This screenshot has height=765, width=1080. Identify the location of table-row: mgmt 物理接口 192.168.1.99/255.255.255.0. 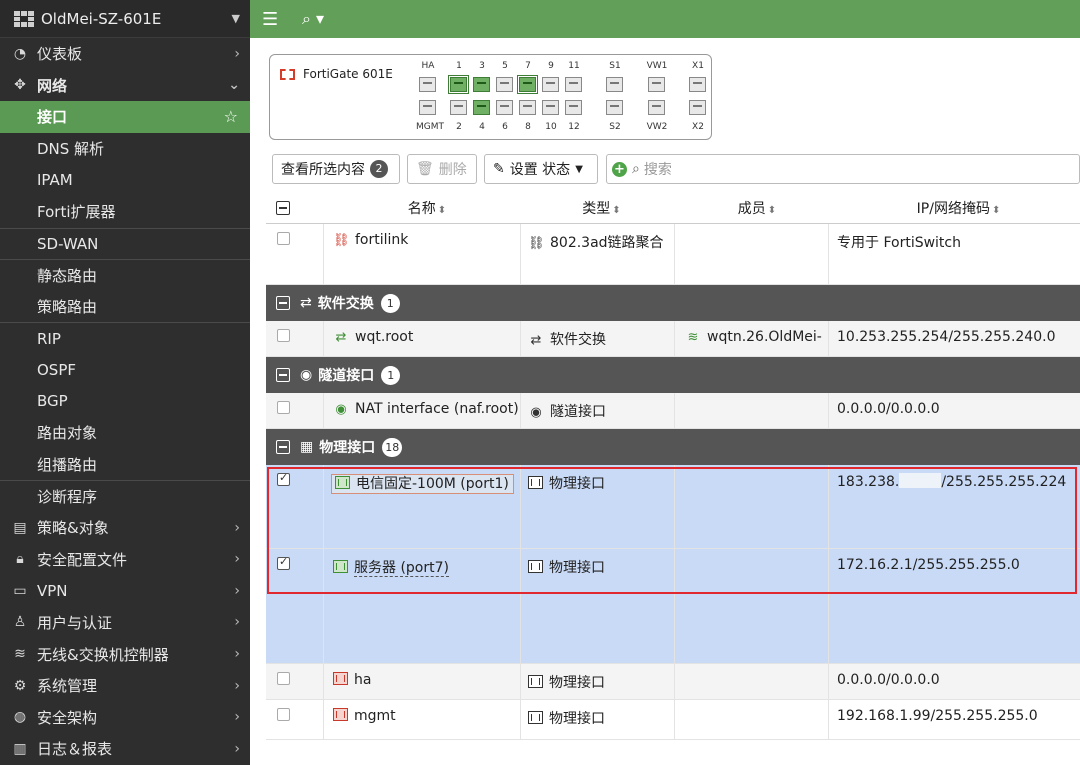
(673, 720).